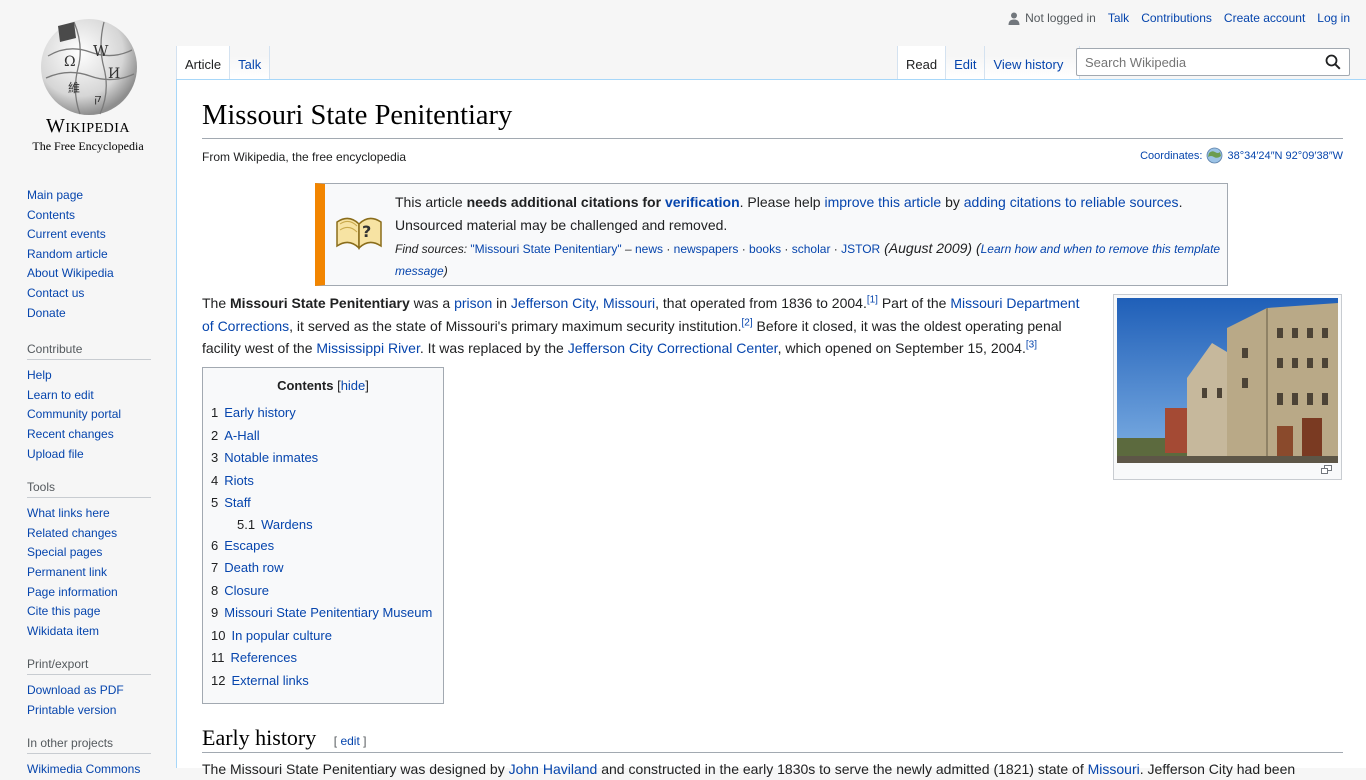  Describe the element at coordinates (66, 234) in the screenshot. I see `sidebar-item-current-events: Current events` at that location.